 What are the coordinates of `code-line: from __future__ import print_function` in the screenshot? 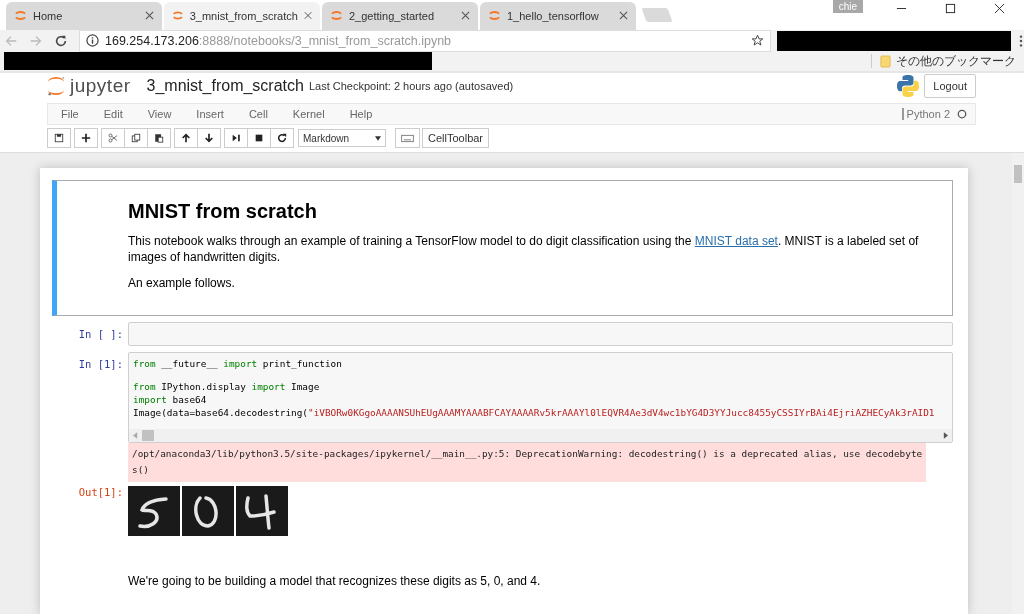 It's located at (238, 363).